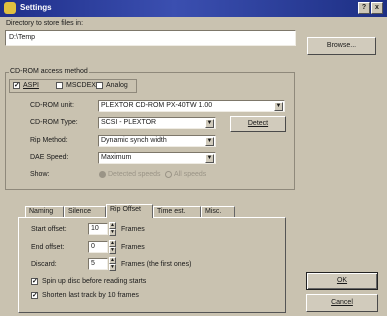 The width and height of the screenshot is (387, 316). Describe the element at coordinates (10, 8) in the screenshot. I see `app-icon` at that location.